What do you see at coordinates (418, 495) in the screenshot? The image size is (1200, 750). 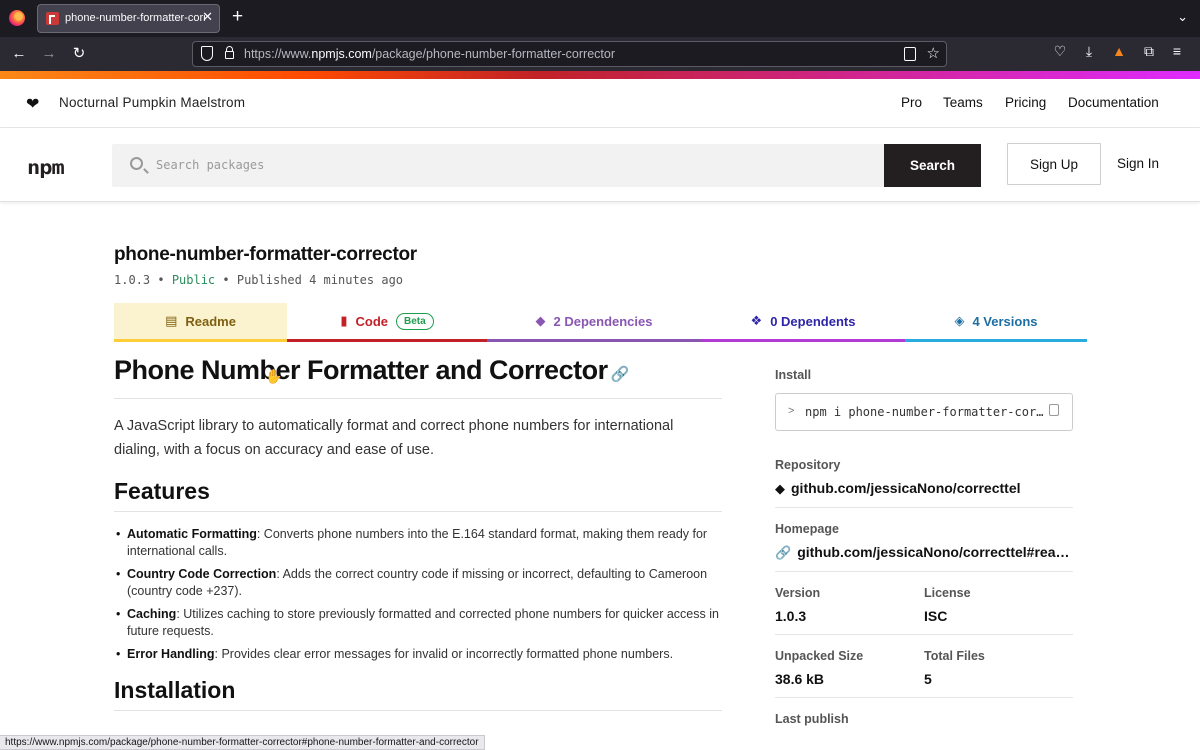 I see `features-heading: Features` at bounding box center [418, 495].